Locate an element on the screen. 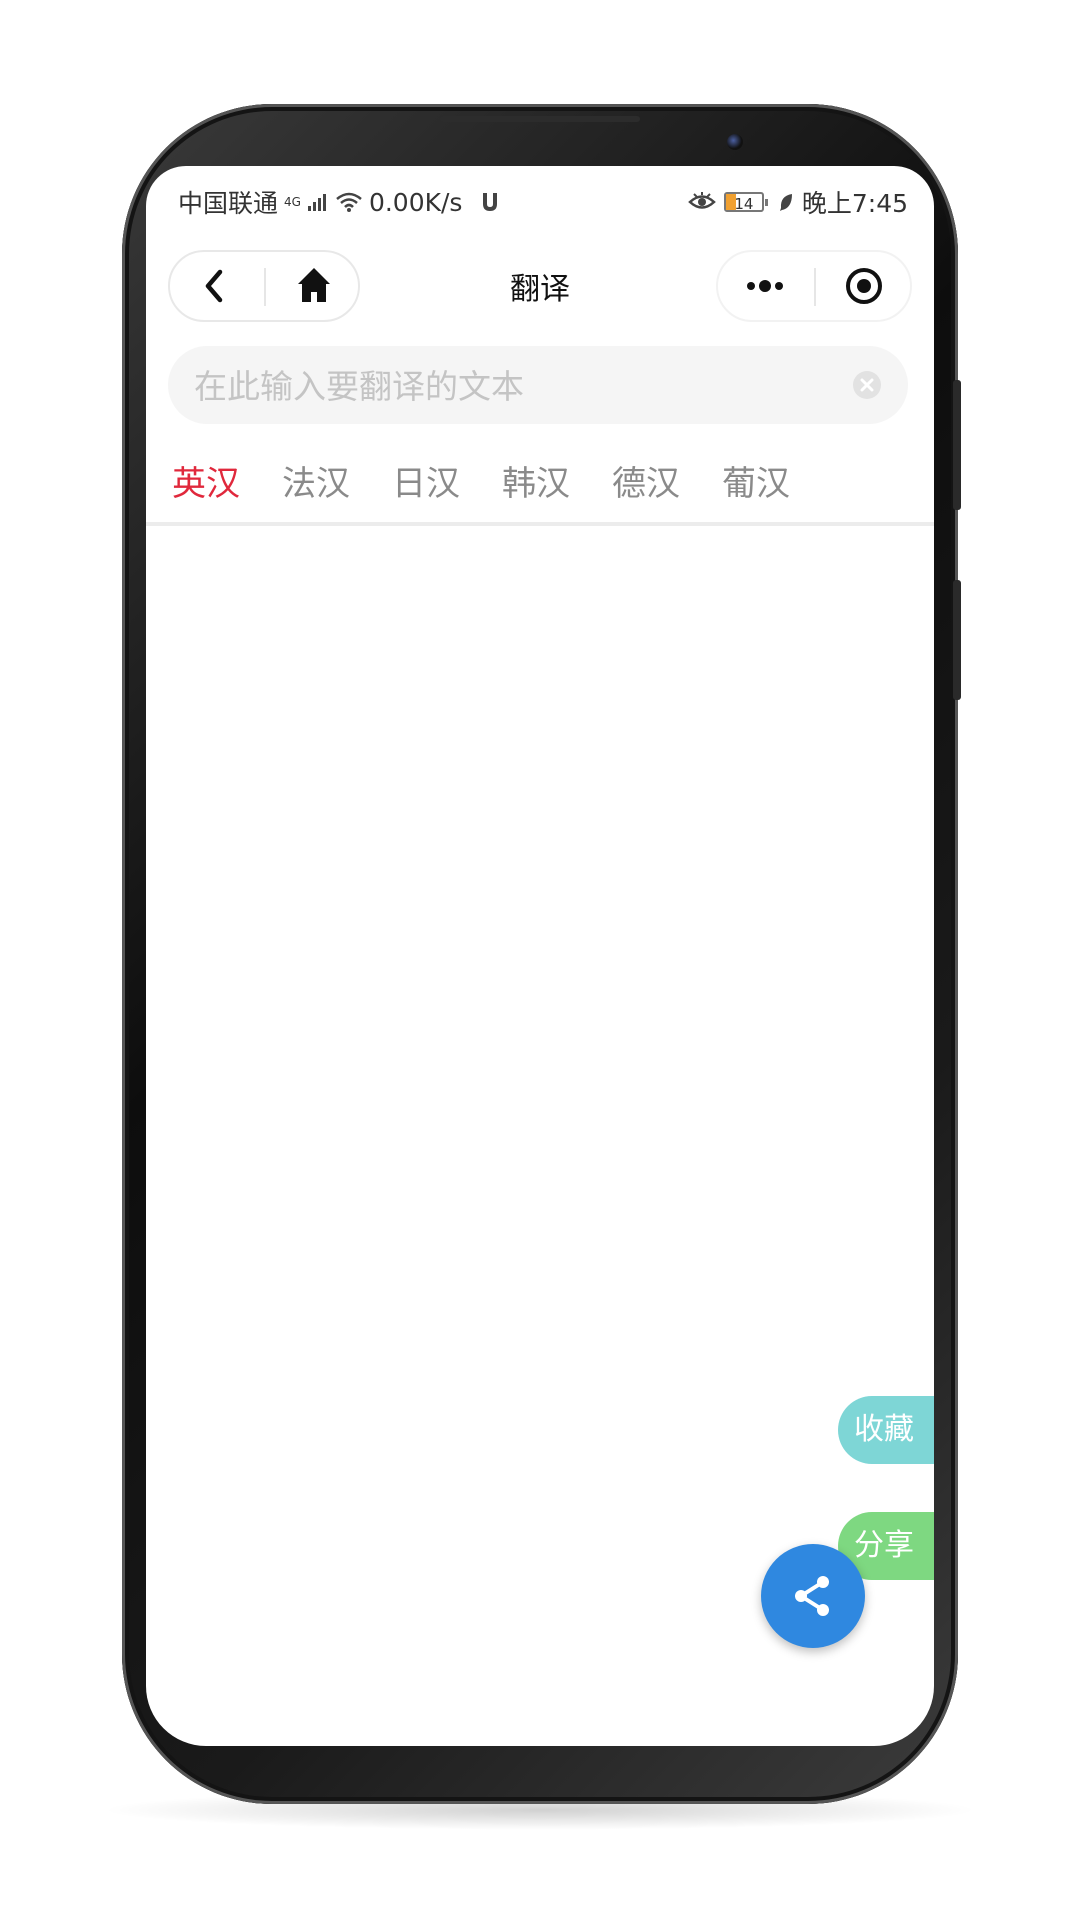  status-left: 中国联通 4G 0.00K/s is located at coordinates (340, 202).